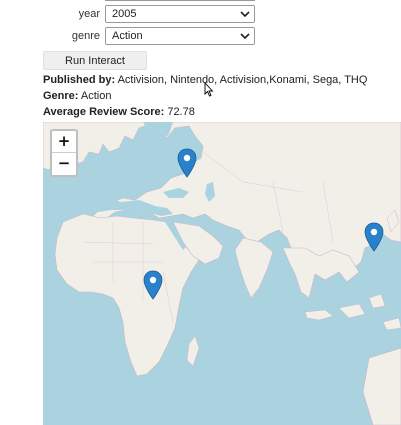 The height and width of the screenshot is (425, 401). I want to click on average-score-value: 72.78, so click(179, 112).